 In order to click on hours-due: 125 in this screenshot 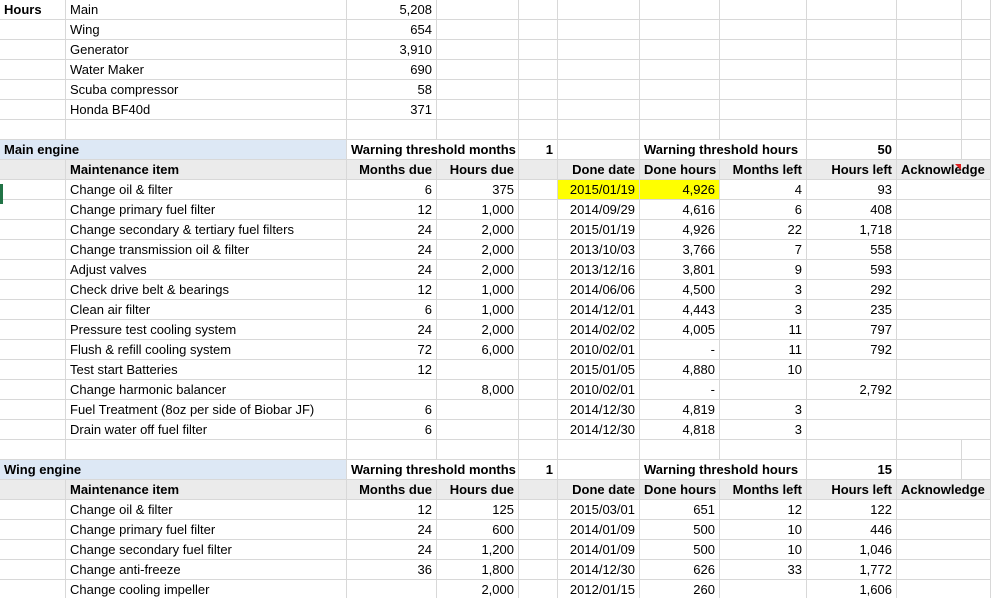, I will do `click(478, 510)`.